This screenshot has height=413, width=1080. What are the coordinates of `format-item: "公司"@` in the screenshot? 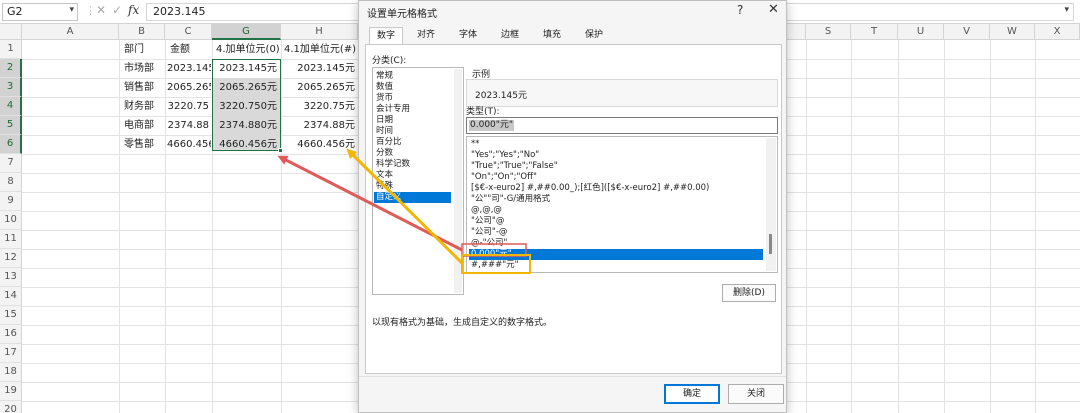 It's located at (616, 221).